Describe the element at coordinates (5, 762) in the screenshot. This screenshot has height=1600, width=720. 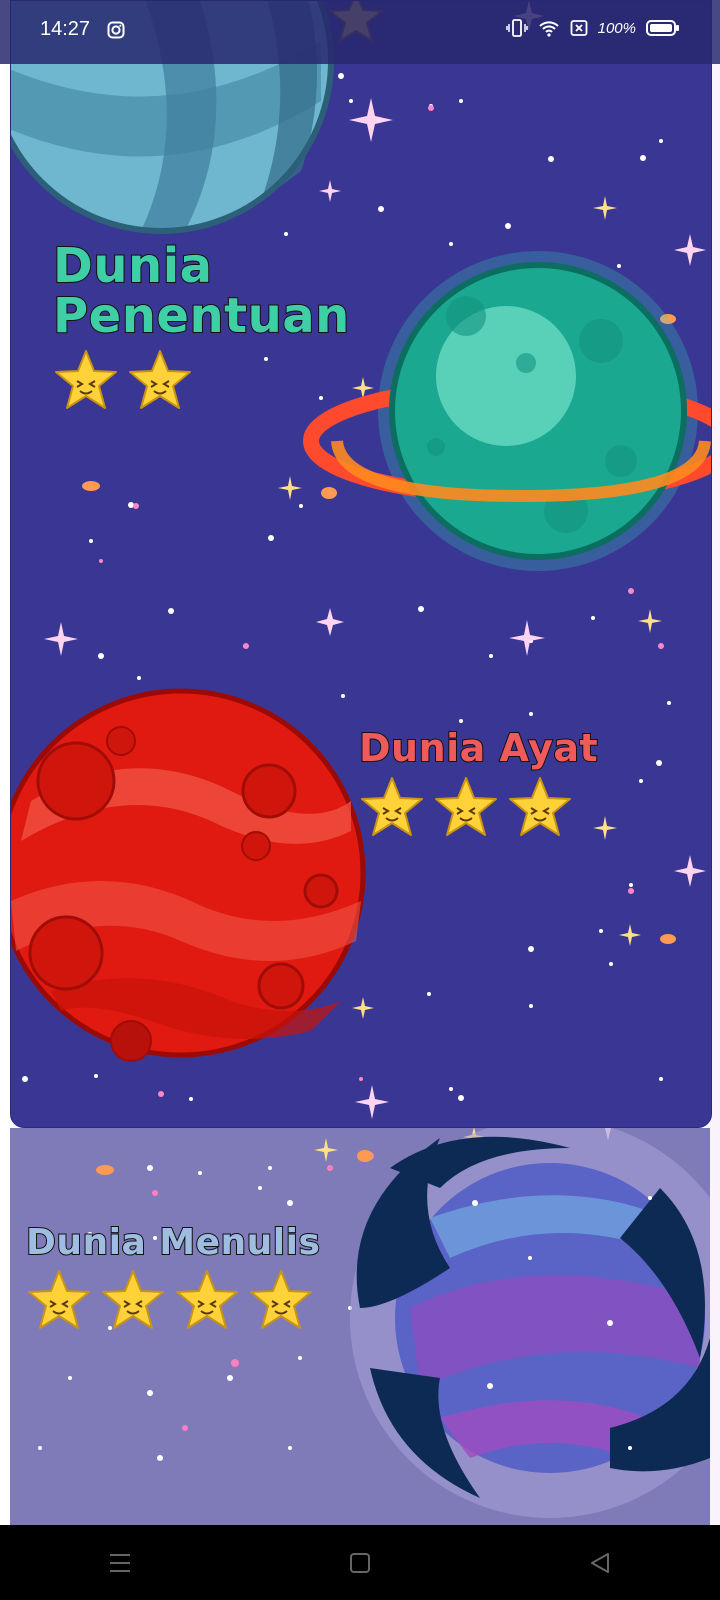
I see `screen-edge-left` at that location.